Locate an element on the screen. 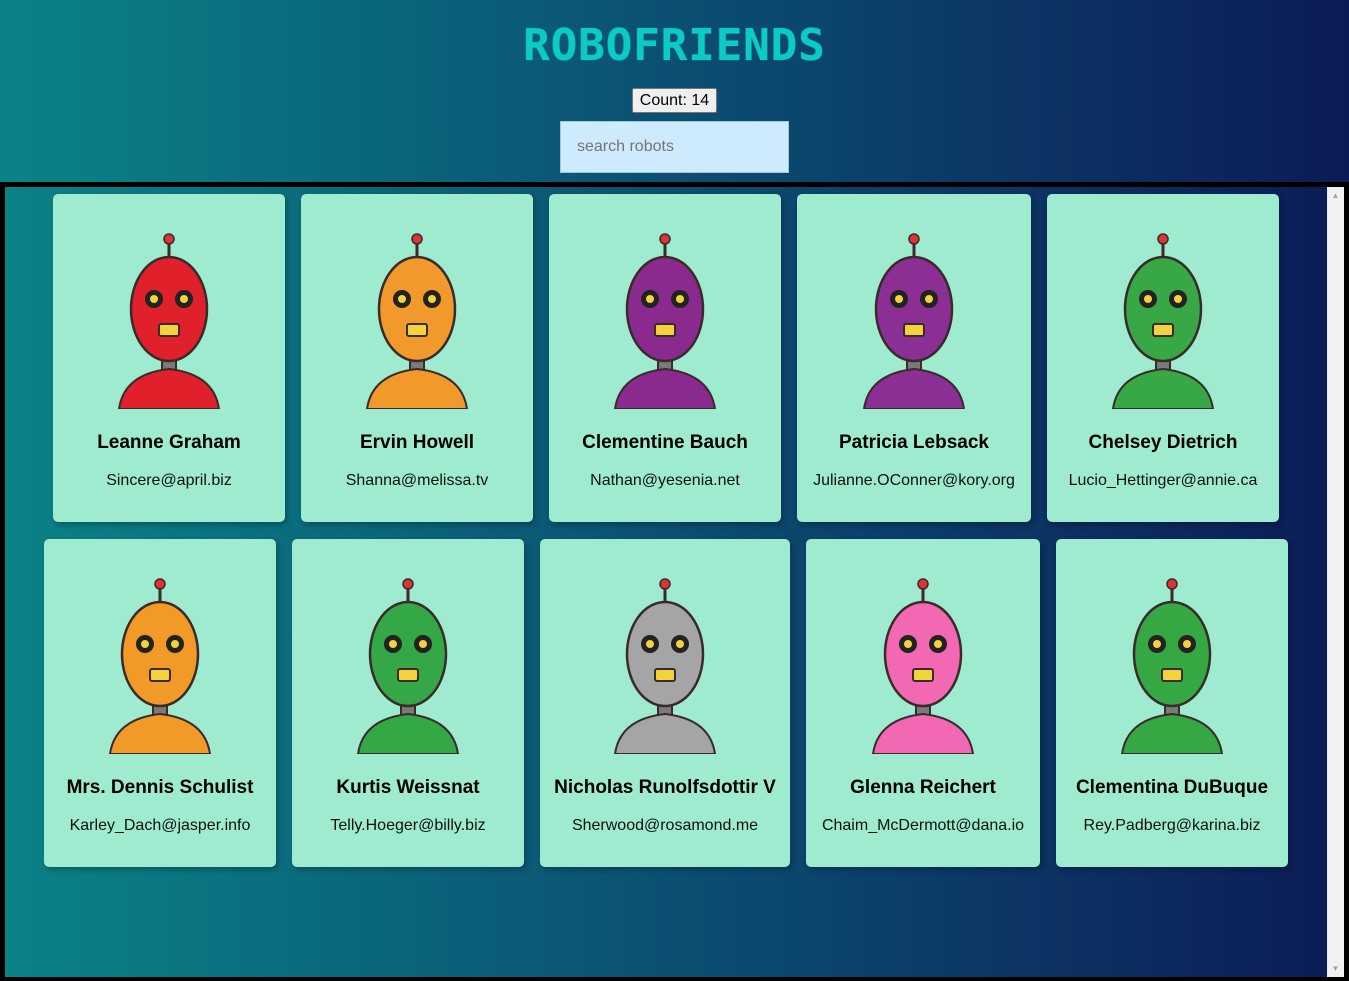 The image size is (1349, 981). robot-email: Rey.Padberg@karina.biz is located at coordinates (1172, 825).